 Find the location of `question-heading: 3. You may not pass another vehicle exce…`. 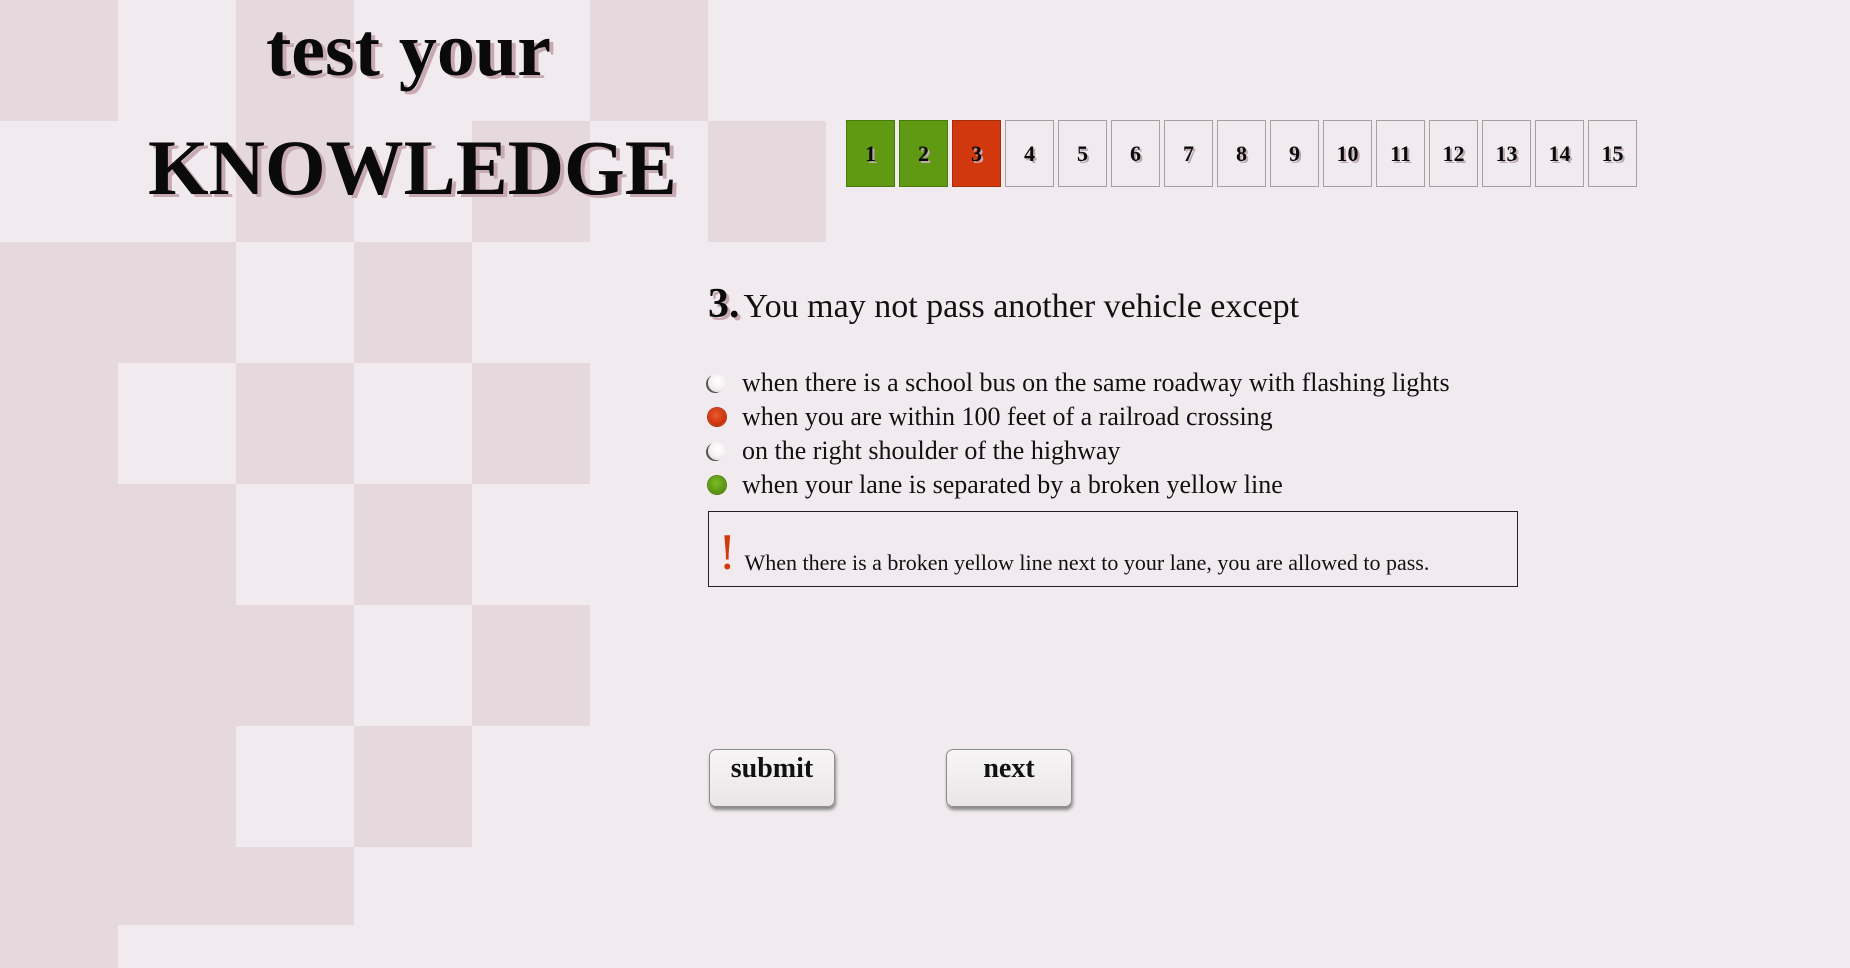

question-heading: 3. You may not pass another vehicle exce… is located at coordinates (1003, 304).